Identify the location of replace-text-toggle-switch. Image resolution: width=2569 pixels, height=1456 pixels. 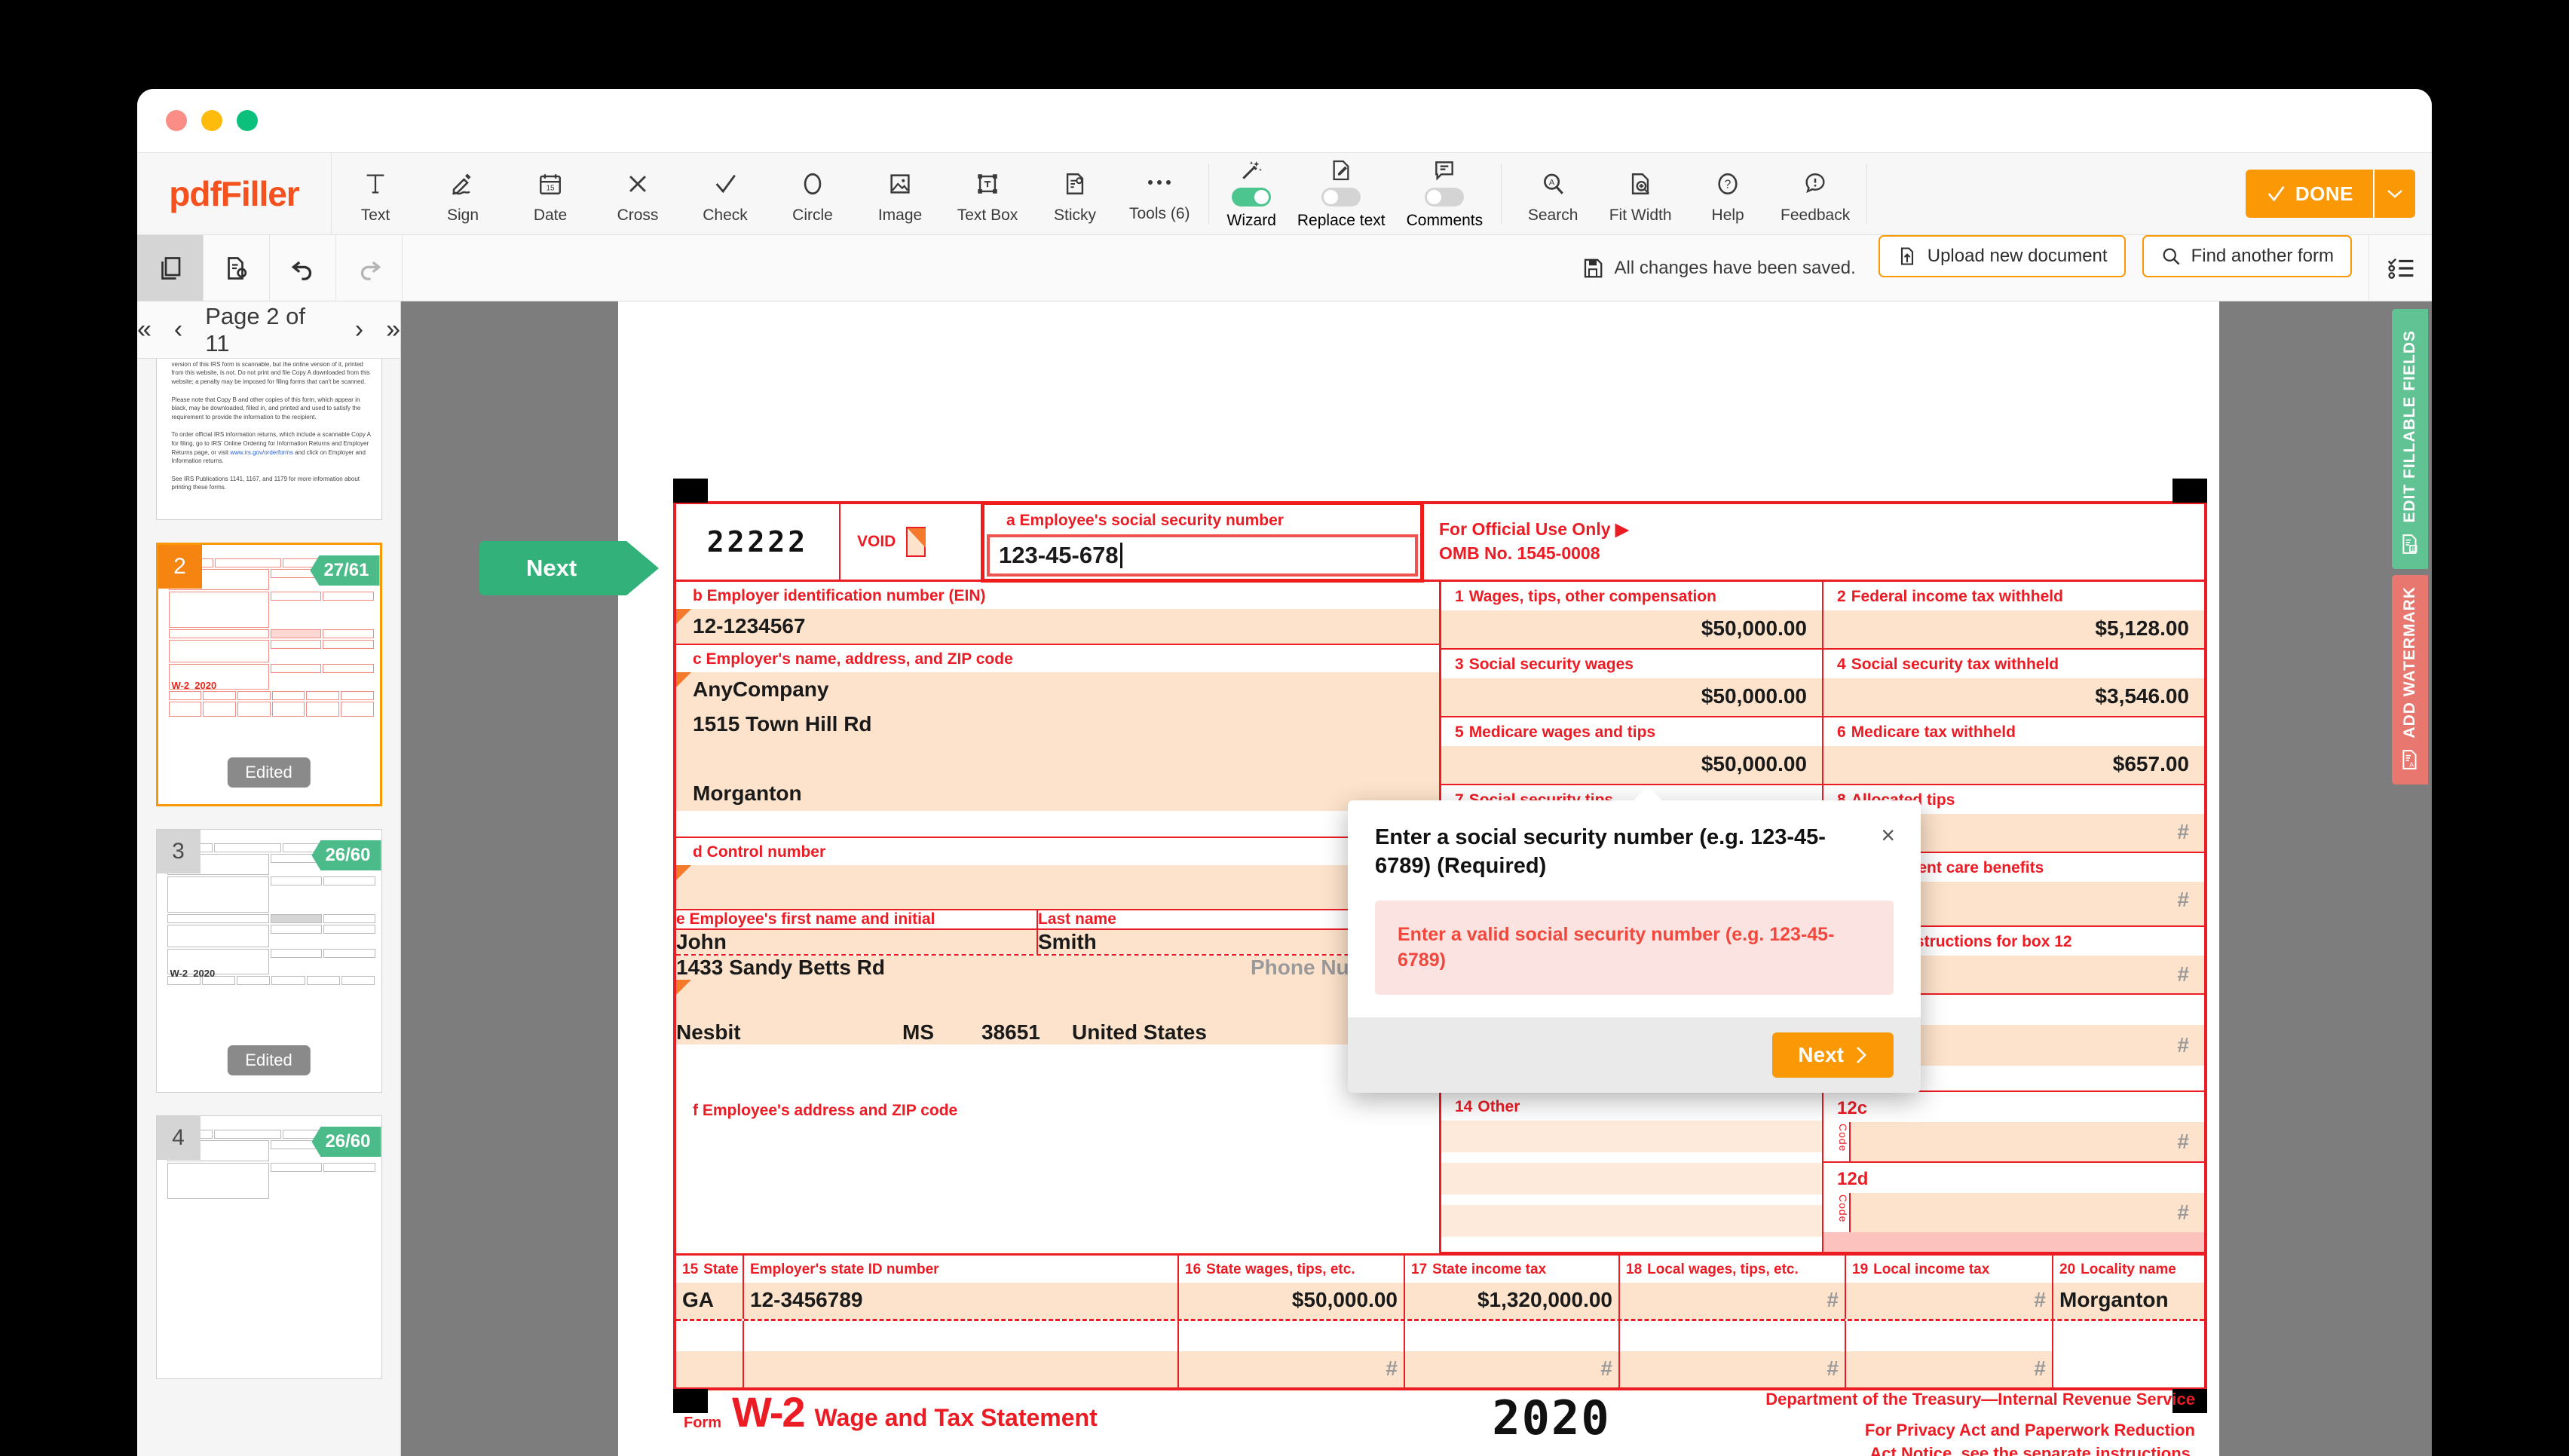
(1341, 196).